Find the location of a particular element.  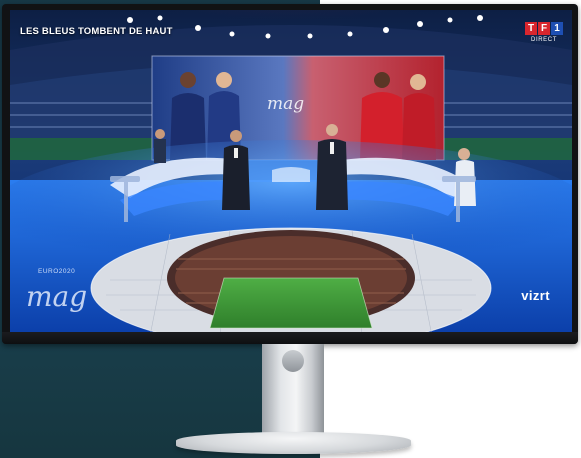

monitor-stand-base is located at coordinates (293, 443).